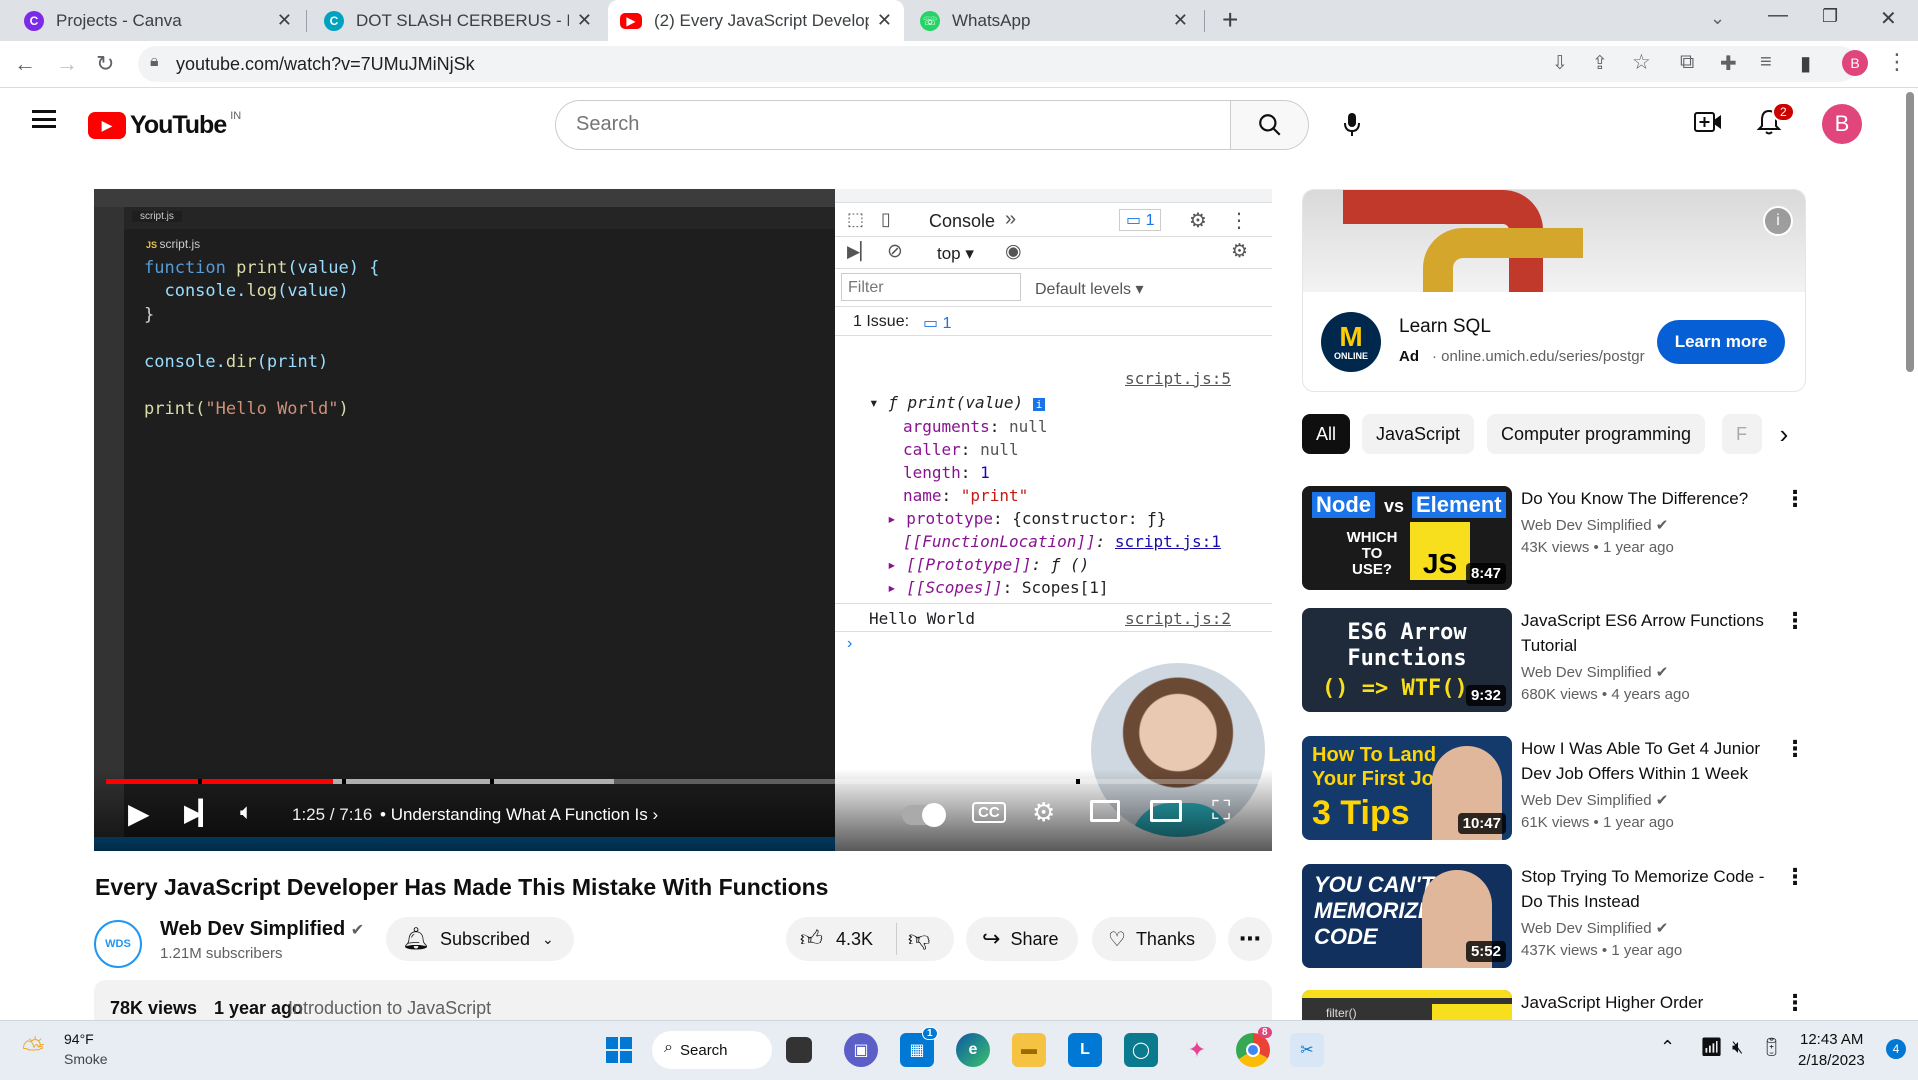 The image size is (1918, 1080). I want to click on store-icon: ▦ 1, so click(919, 1047).